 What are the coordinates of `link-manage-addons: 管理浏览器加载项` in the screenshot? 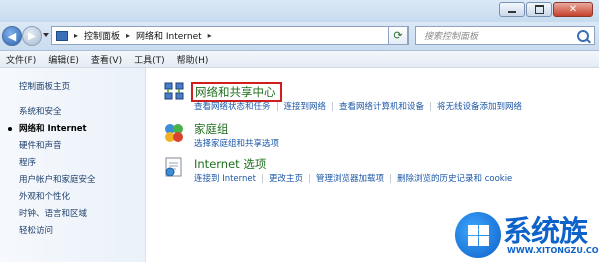 It's located at (350, 178).